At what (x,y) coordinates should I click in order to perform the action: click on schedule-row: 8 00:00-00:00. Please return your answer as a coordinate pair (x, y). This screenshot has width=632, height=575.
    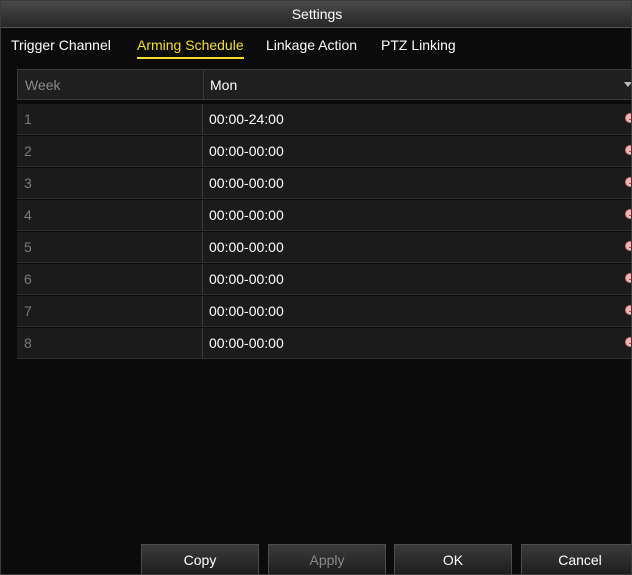
    Looking at the image, I should click on (324, 343).